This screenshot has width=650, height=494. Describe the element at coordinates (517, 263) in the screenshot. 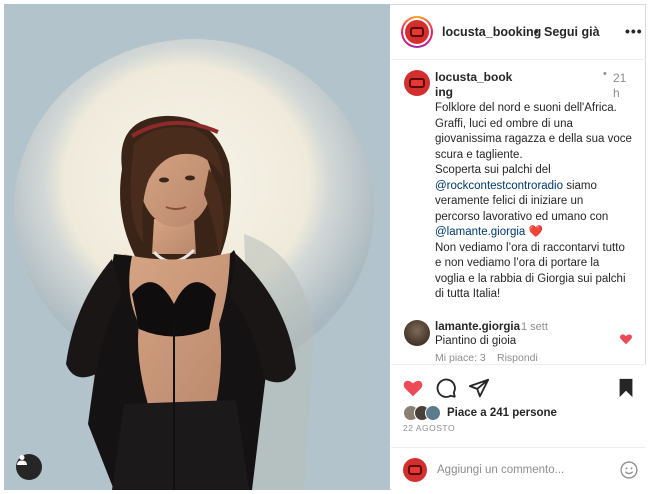

I see `caption-line: e non vediamo l’ora di portare la` at that location.